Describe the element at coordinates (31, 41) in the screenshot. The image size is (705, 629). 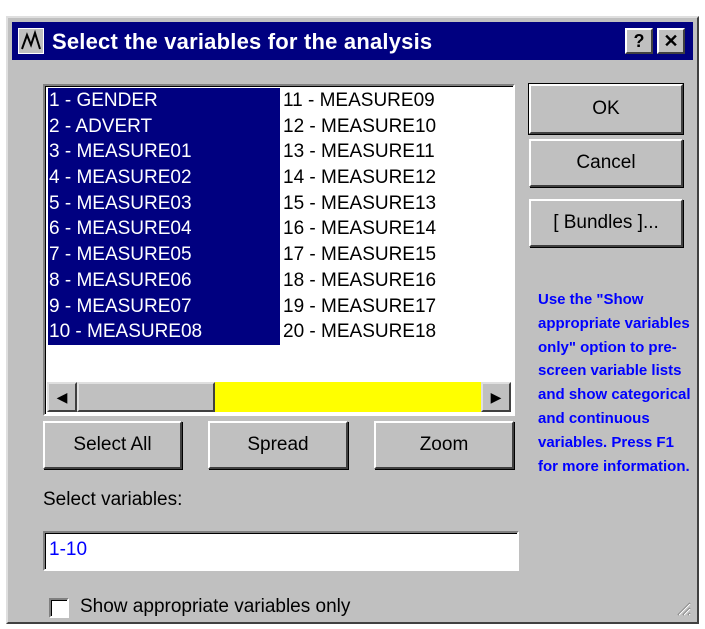
I see `app-icon` at that location.